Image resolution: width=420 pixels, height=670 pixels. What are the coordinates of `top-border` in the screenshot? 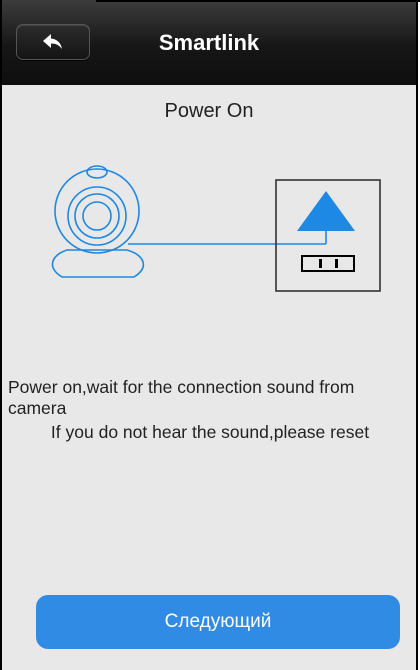 It's located at (258, 1).